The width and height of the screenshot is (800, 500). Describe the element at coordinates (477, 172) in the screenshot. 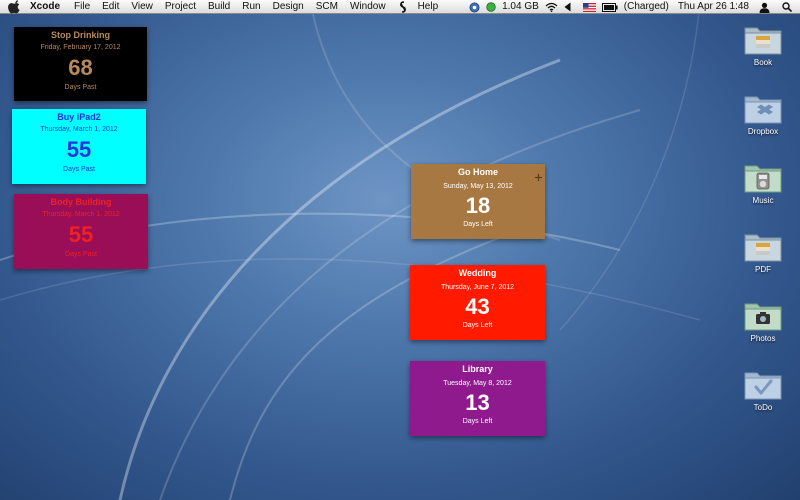

I see `widget-title: Go Home` at that location.